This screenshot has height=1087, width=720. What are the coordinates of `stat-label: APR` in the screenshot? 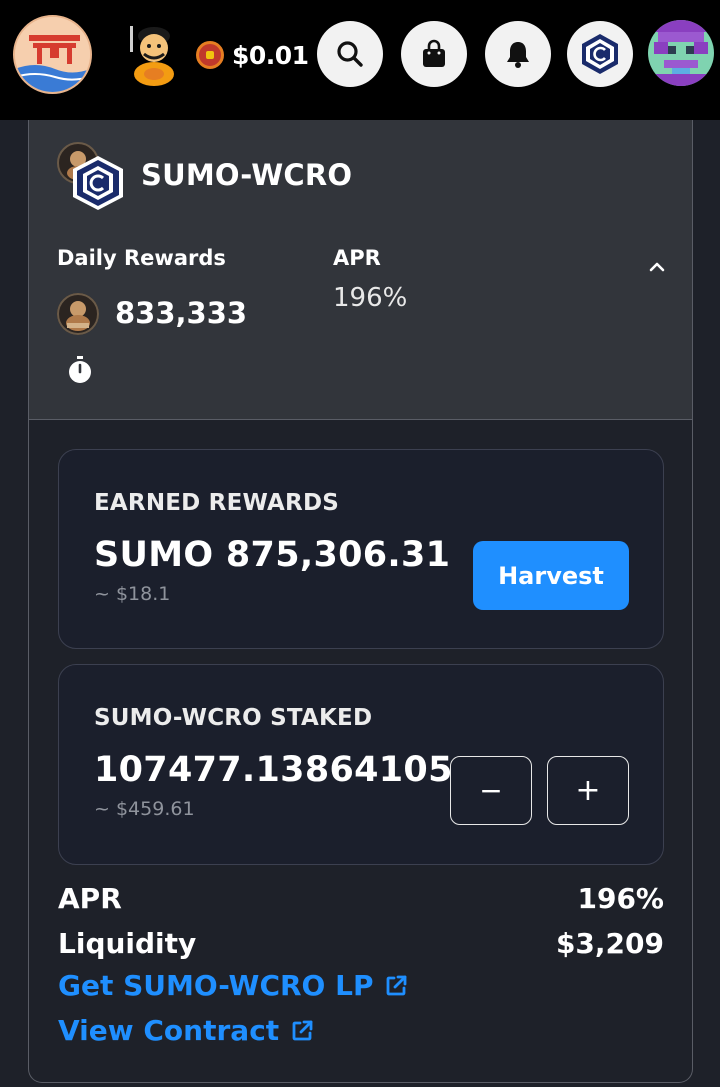 It's located at (90, 898).